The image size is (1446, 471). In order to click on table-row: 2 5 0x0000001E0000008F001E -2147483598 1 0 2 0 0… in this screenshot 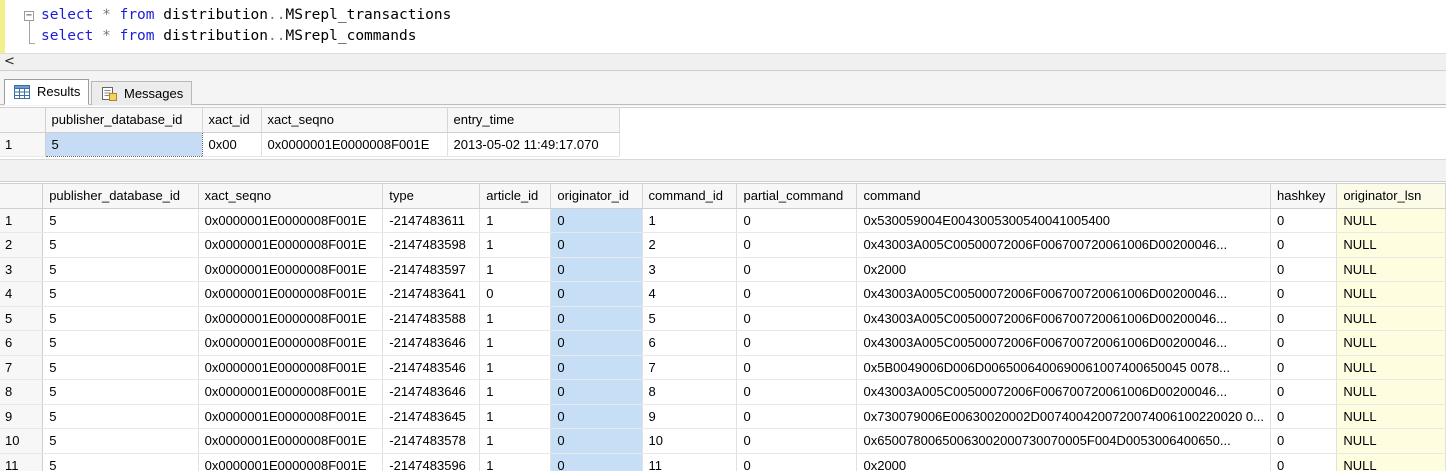, I will do `click(723, 245)`.